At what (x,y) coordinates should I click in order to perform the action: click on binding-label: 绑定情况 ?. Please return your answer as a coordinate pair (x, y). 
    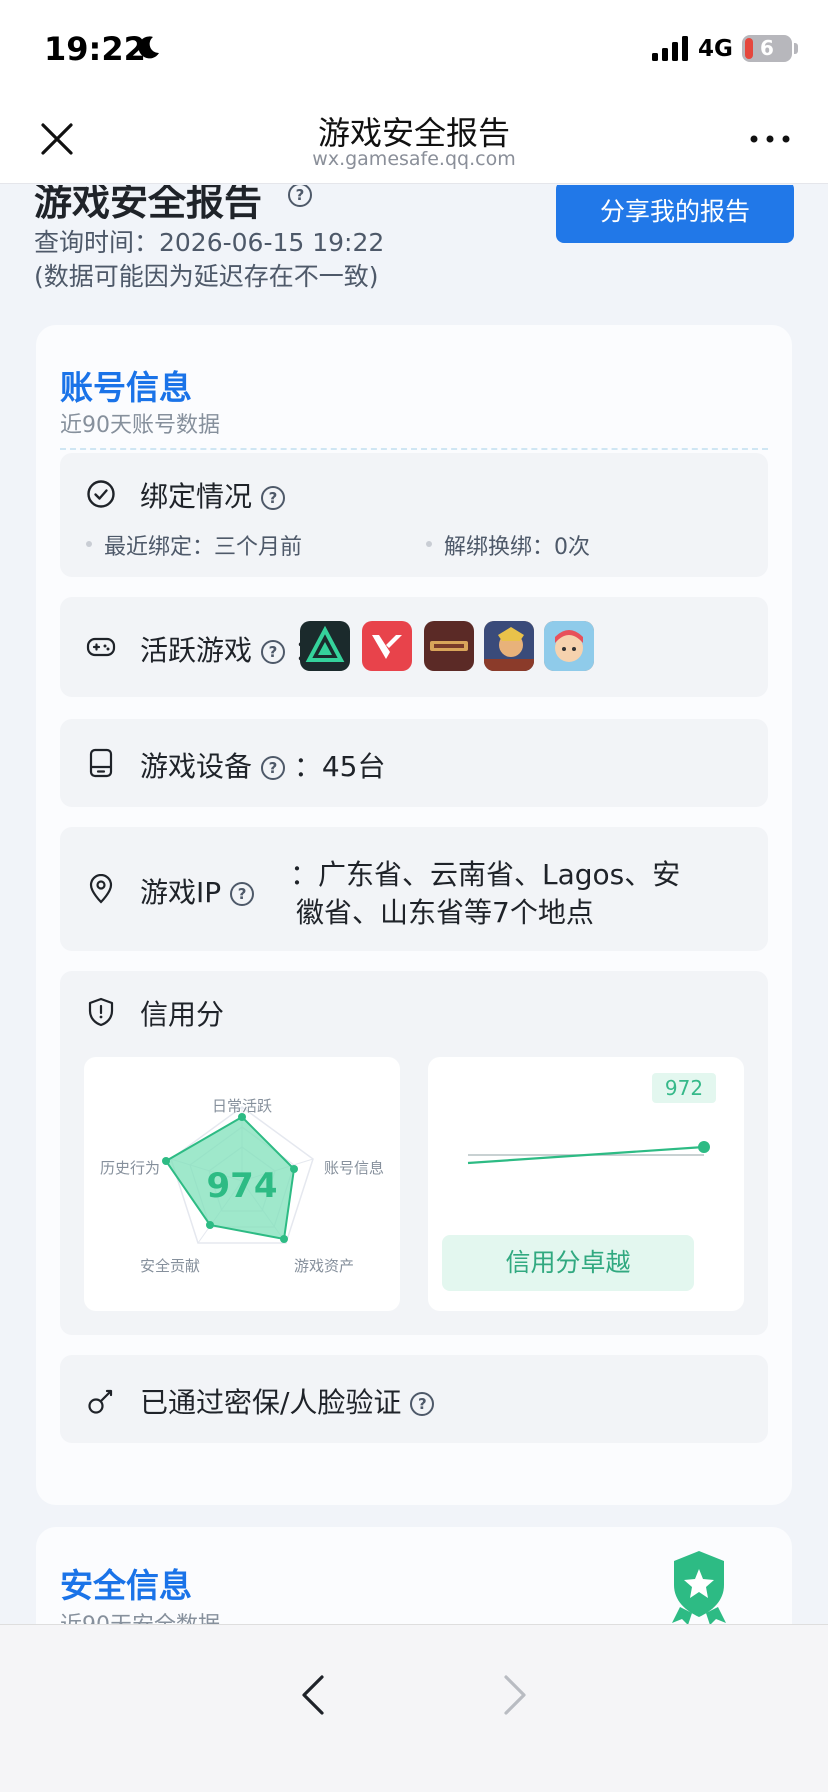
    Looking at the image, I should click on (212, 495).